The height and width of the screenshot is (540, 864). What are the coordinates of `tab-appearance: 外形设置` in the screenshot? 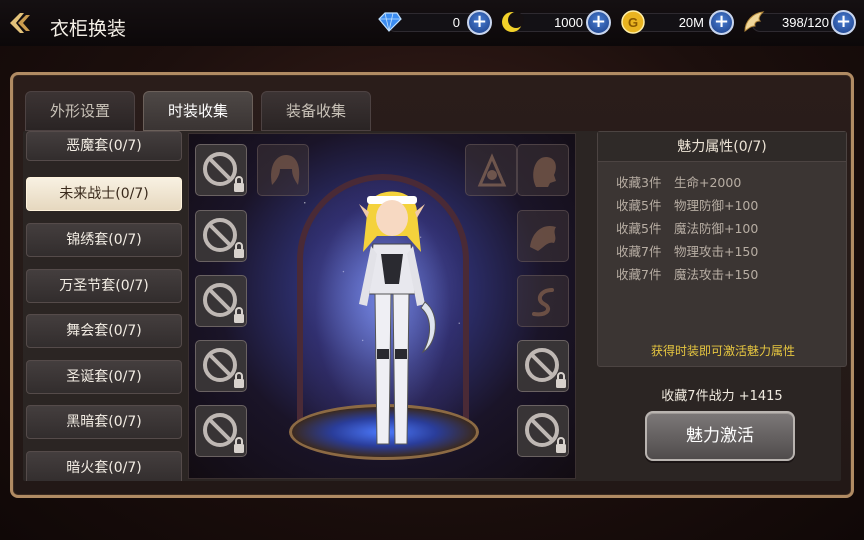 It's located at (80, 111).